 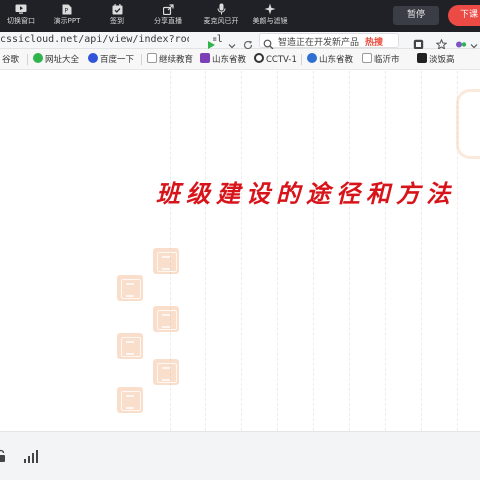 I want to click on sign-in-icon, so click(x=117, y=9).